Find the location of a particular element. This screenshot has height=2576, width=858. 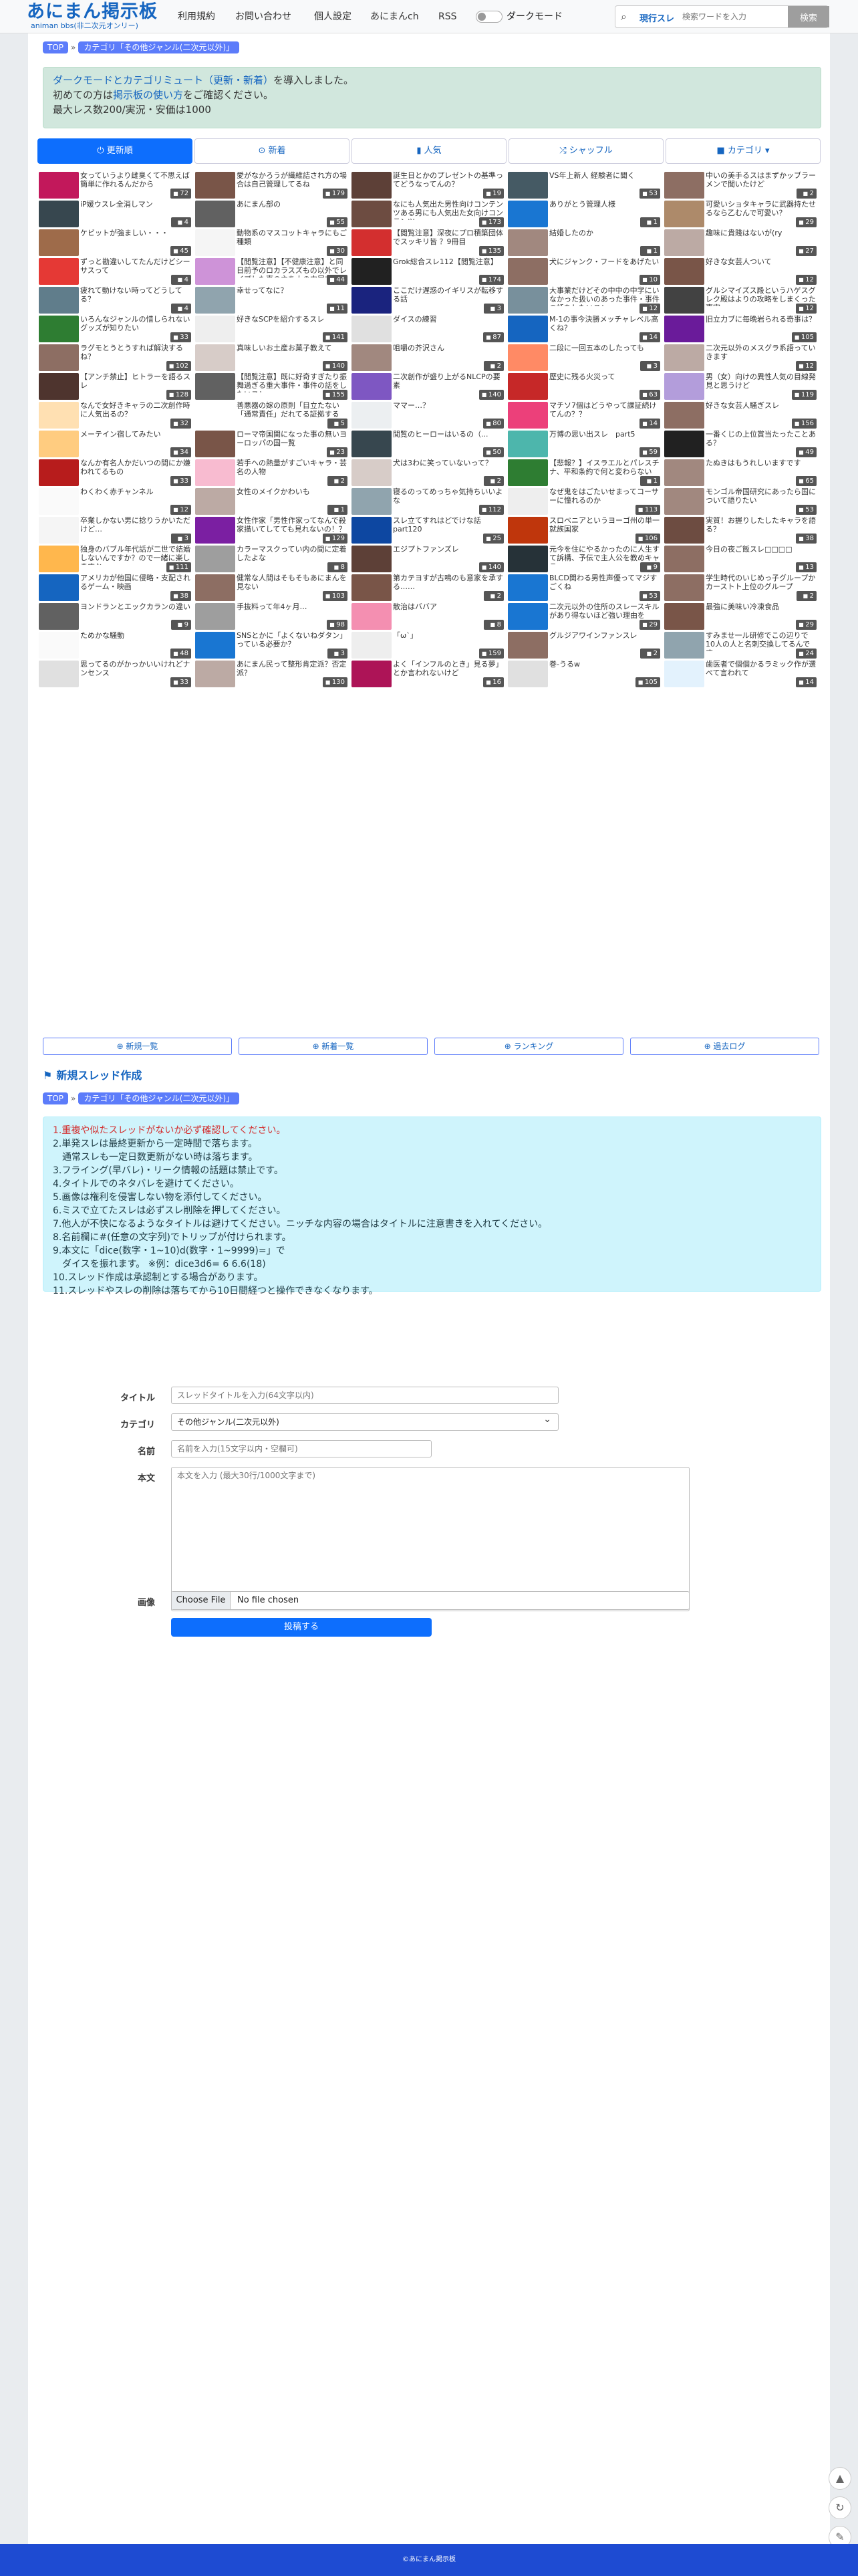

thread-item: 二次元以外の住所のスレースキルがあり得ないほど強い理由を29 is located at coordinates (585, 616).